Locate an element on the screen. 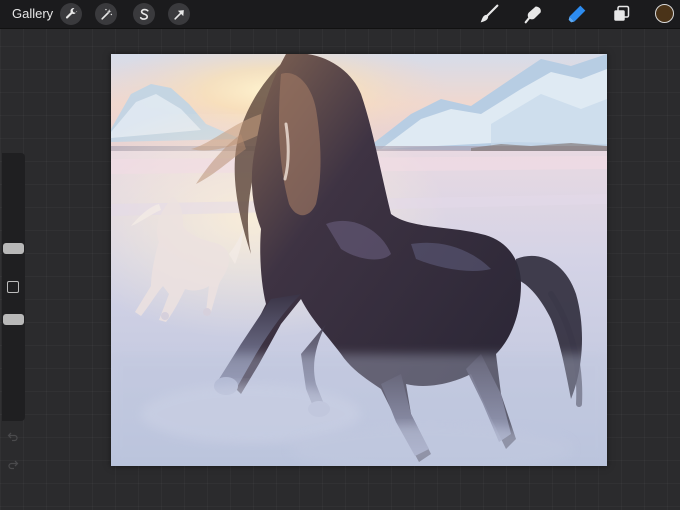  layers-icon is located at coordinates (622, 13).